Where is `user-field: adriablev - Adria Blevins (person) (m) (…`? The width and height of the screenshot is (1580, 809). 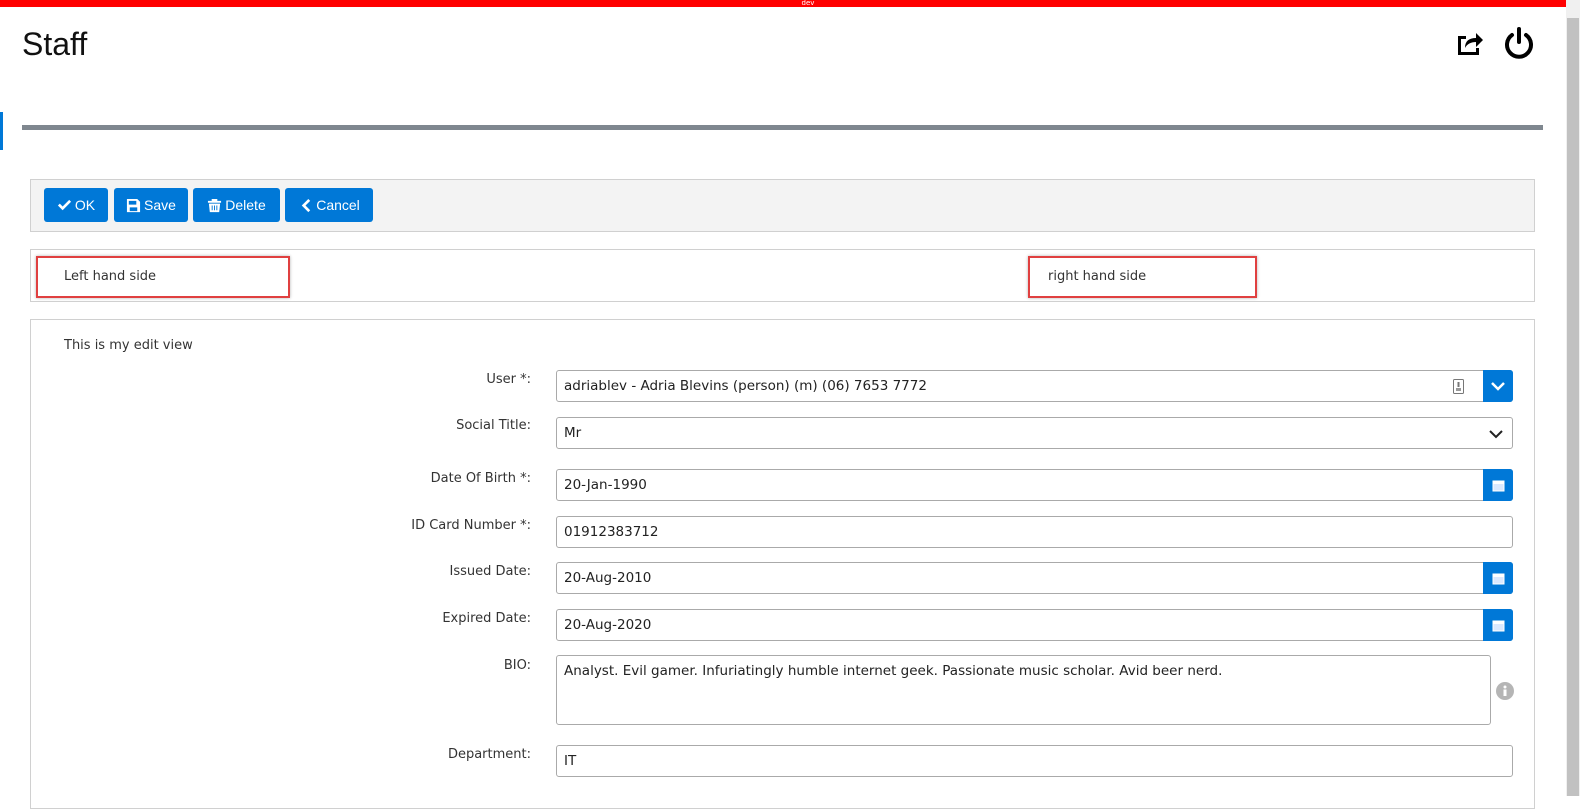 user-field: adriablev - Adria Blevins (person) (m) (… is located at coordinates (1034, 386).